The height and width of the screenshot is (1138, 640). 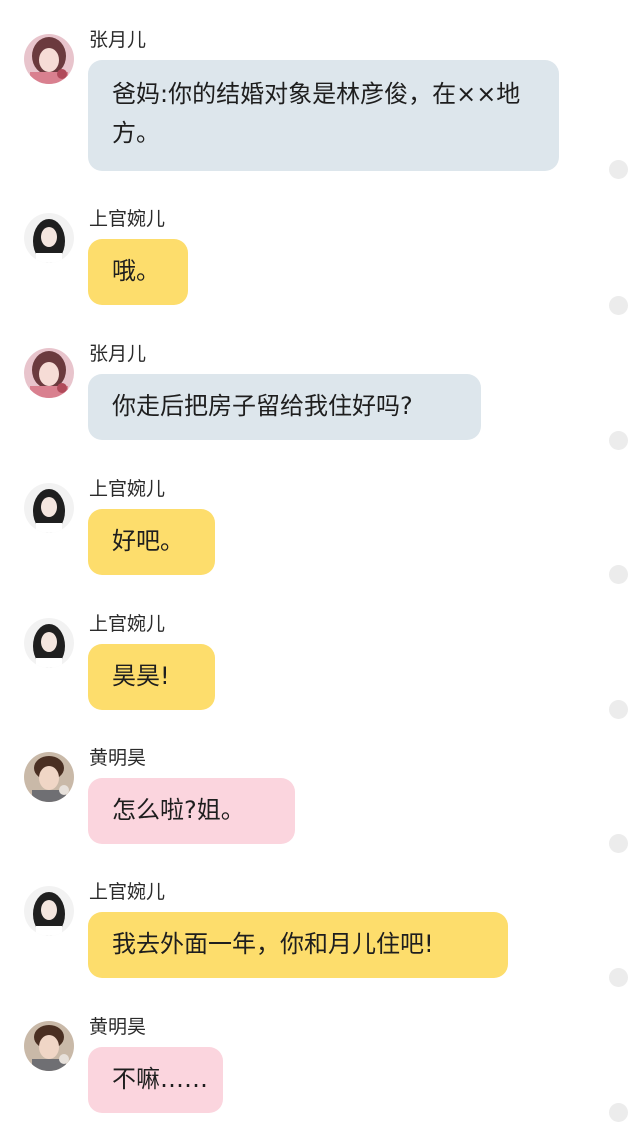 What do you see at coordinates (151, 542) in the screenshot?
I see `message-bubble: 好吧。` at bounding box center [151, 542].